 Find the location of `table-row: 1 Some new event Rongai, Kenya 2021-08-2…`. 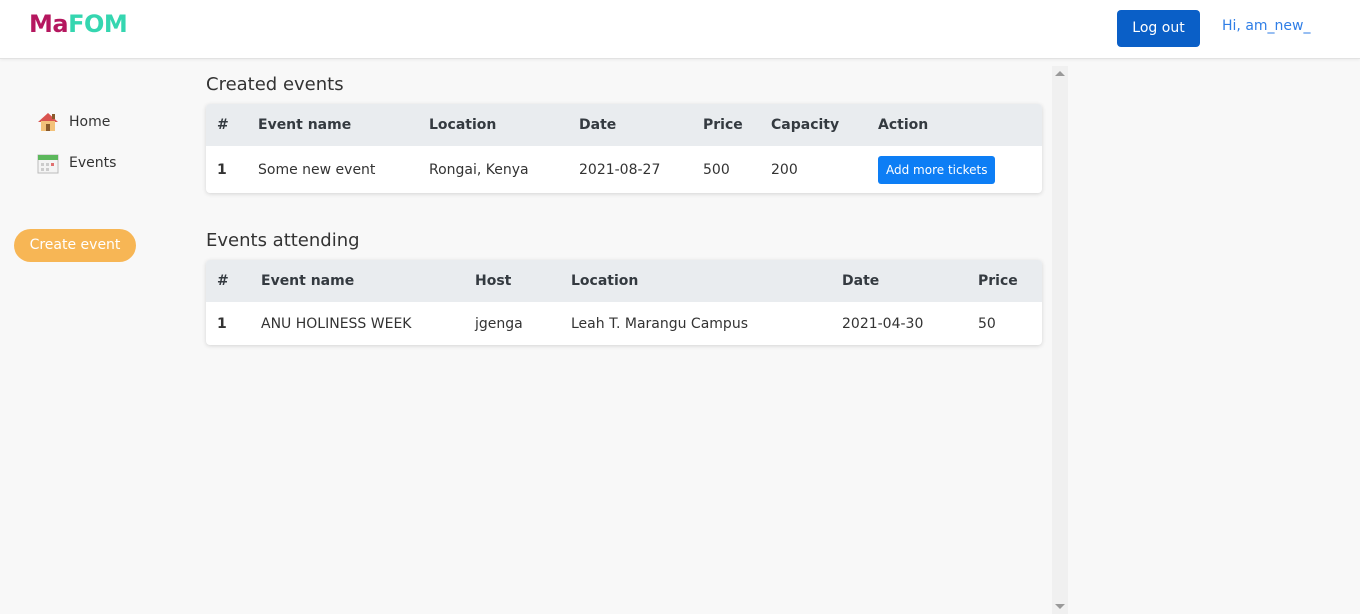

table-row: 1 Some new event Rongai, Kenya 2021-08-2… is located at coordinates (624, 169).